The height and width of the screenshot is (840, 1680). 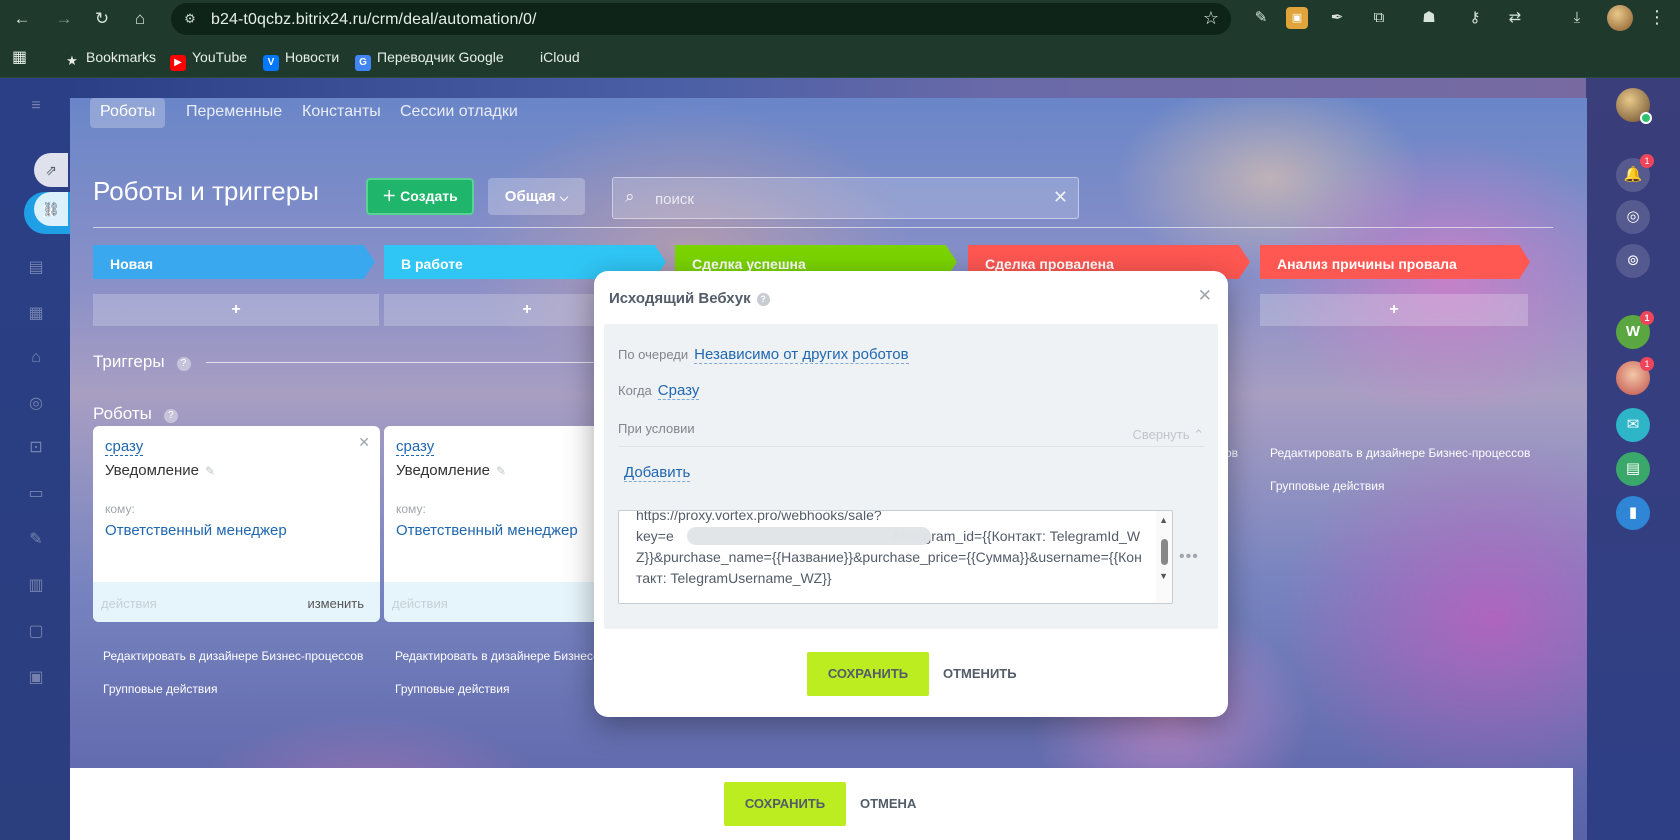 I want to click on scroll-thumb, so click(x=1164, y=552).